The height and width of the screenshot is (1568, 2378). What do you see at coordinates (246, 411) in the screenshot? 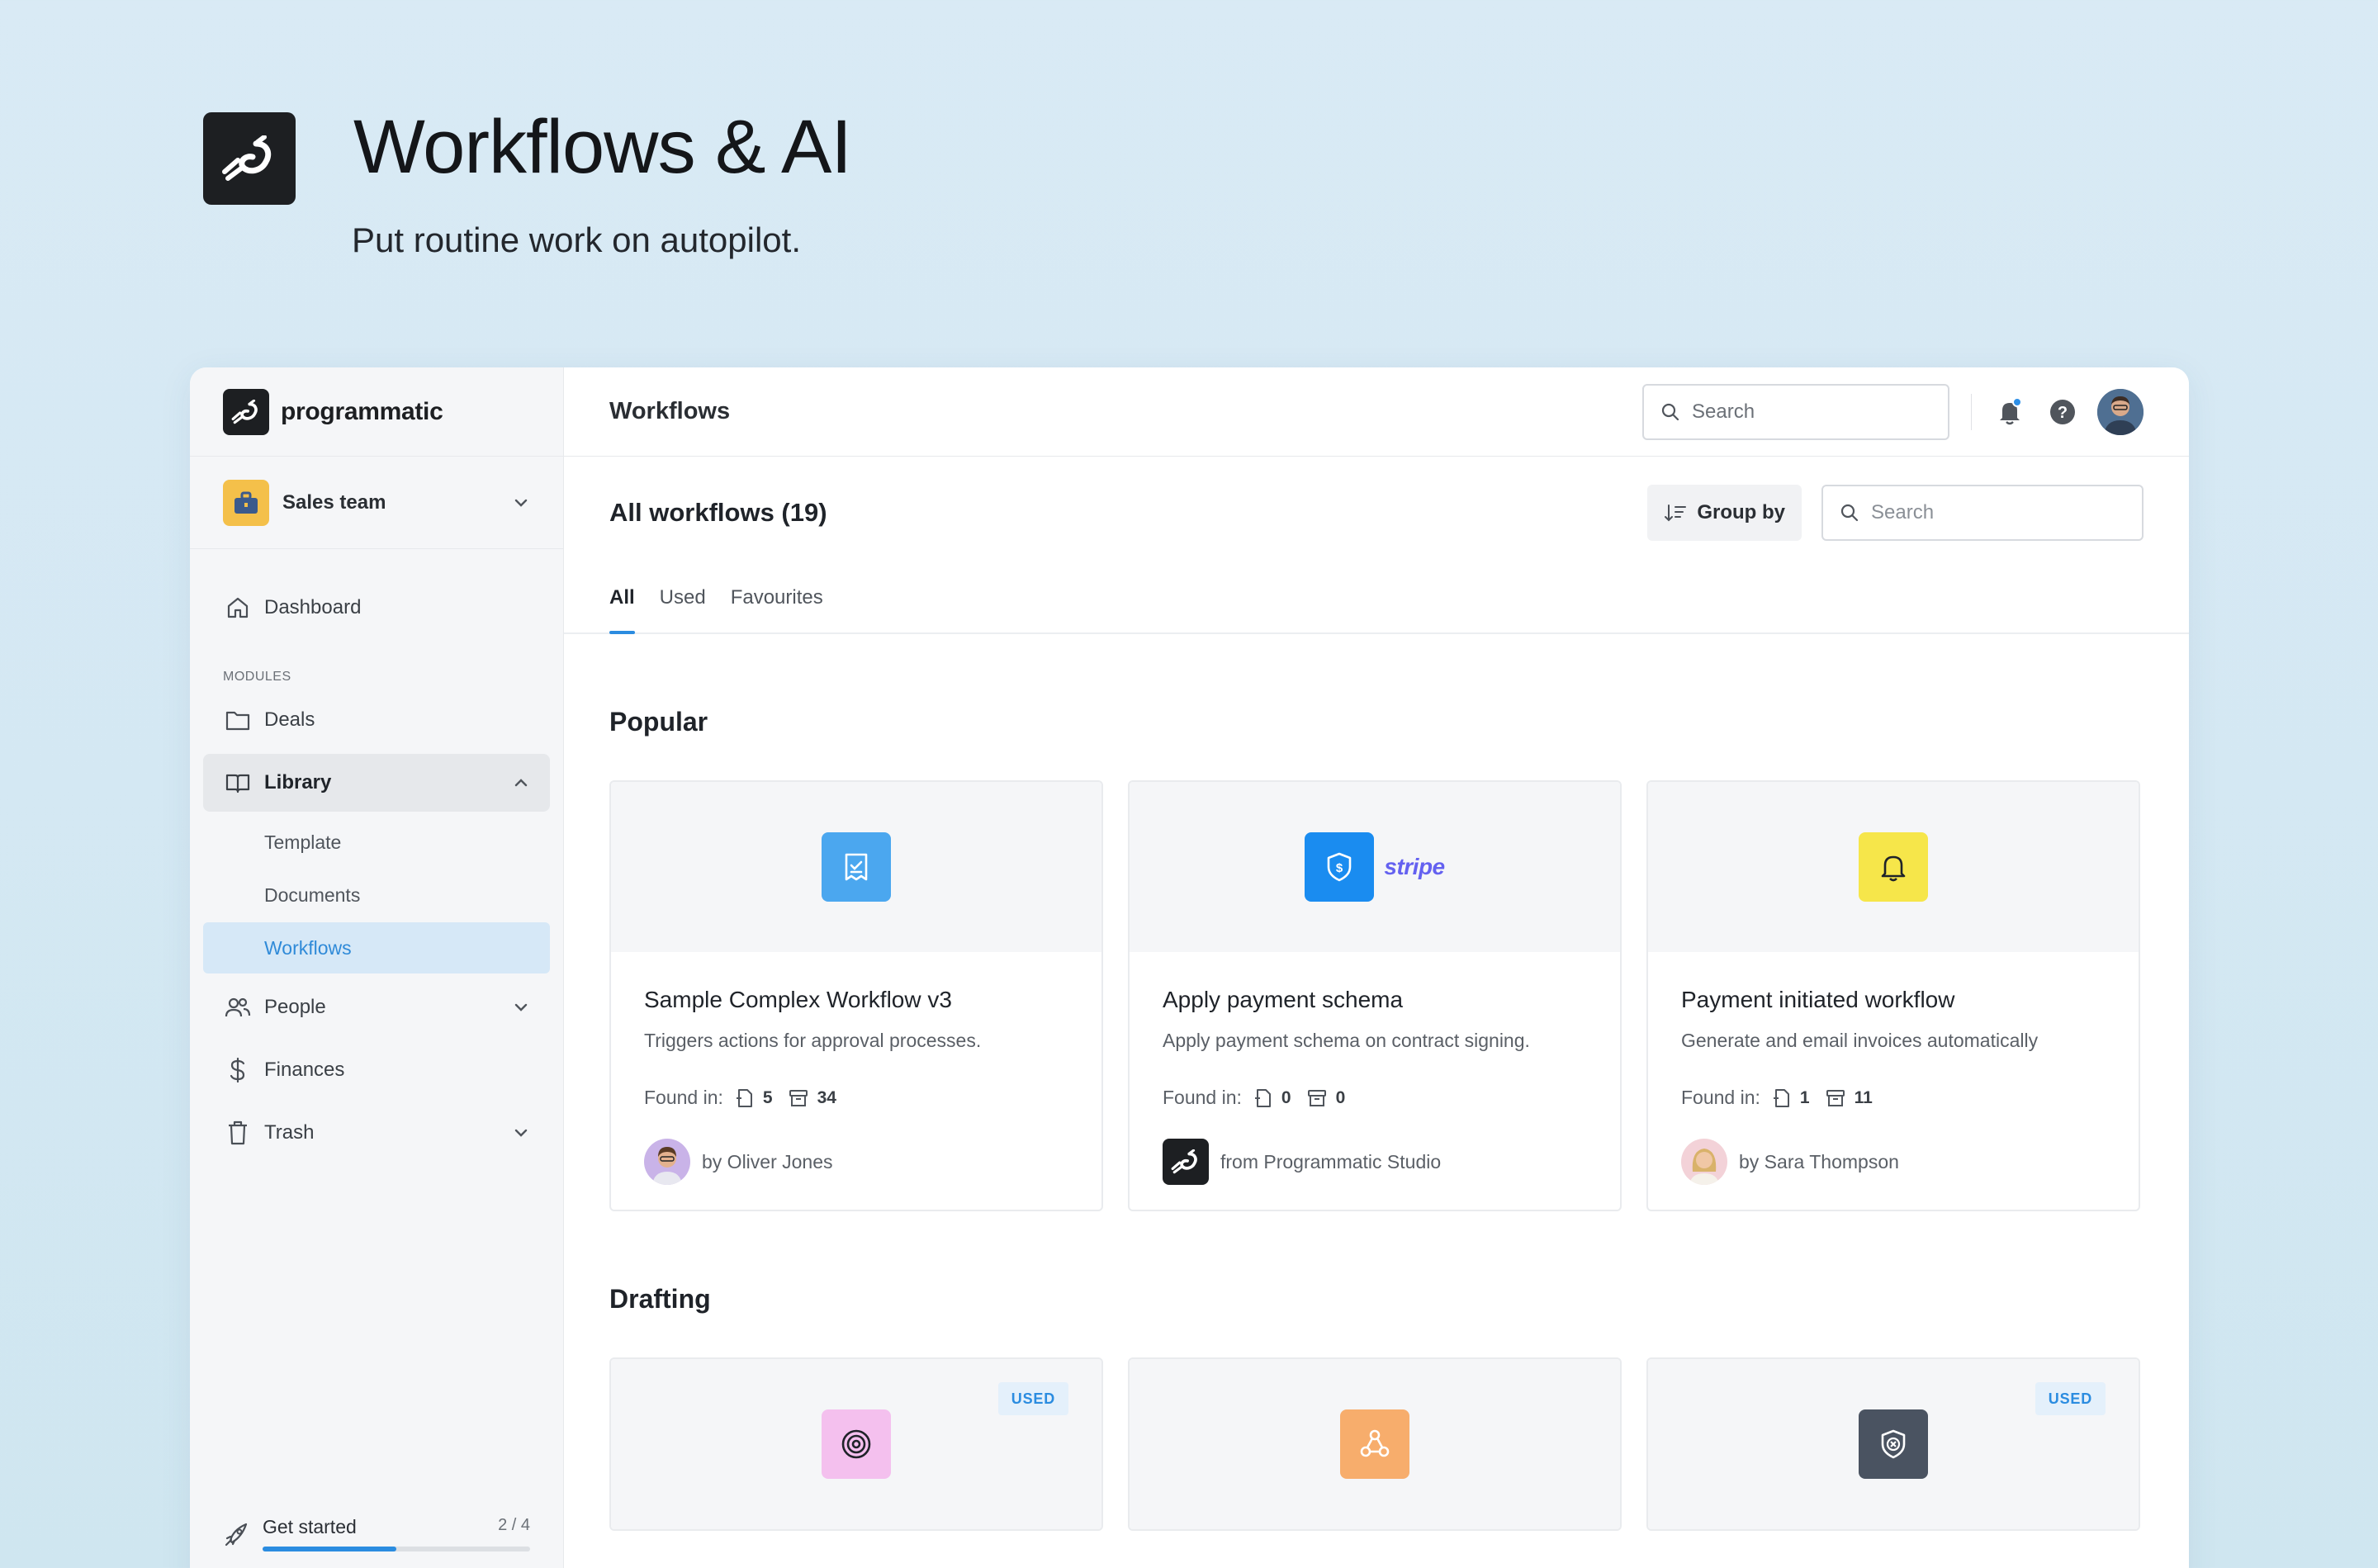
I see `brand-logo-icon` at bounding box center [246, 411].